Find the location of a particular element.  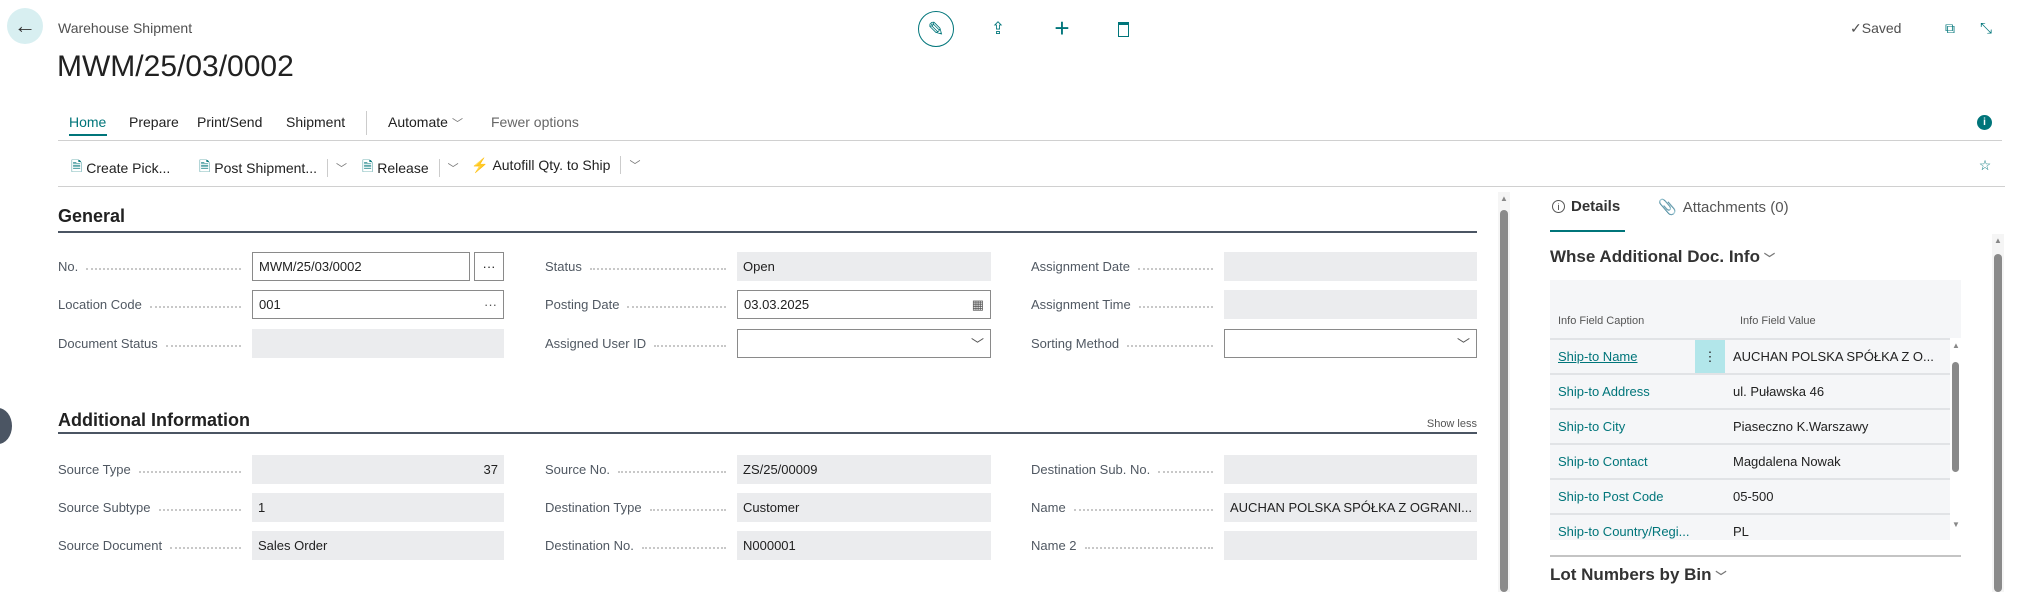

delete-button is located at coordinates (1123, 29).